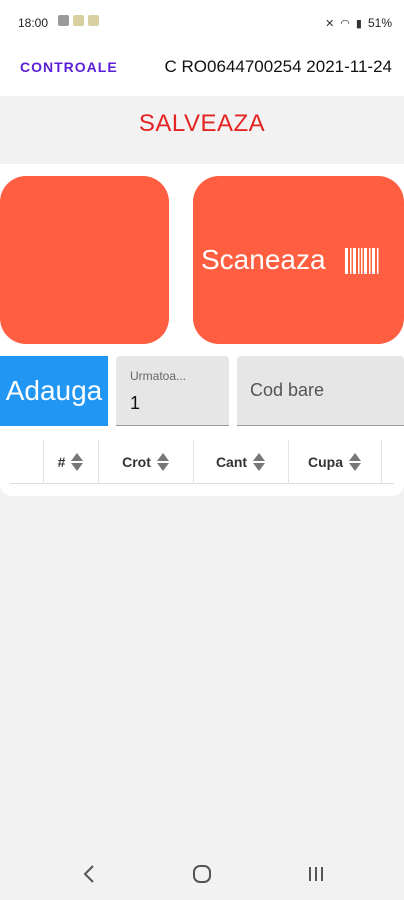 Image resolution: width=404 pixels, height=900 pixels. I want to click on home-icon, so click(202, 874).